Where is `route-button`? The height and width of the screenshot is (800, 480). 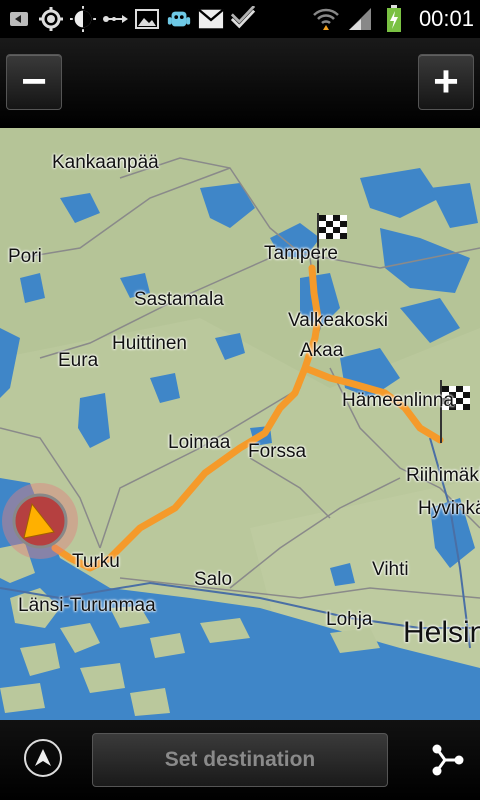 route-button is located at coordinates (448, 760).